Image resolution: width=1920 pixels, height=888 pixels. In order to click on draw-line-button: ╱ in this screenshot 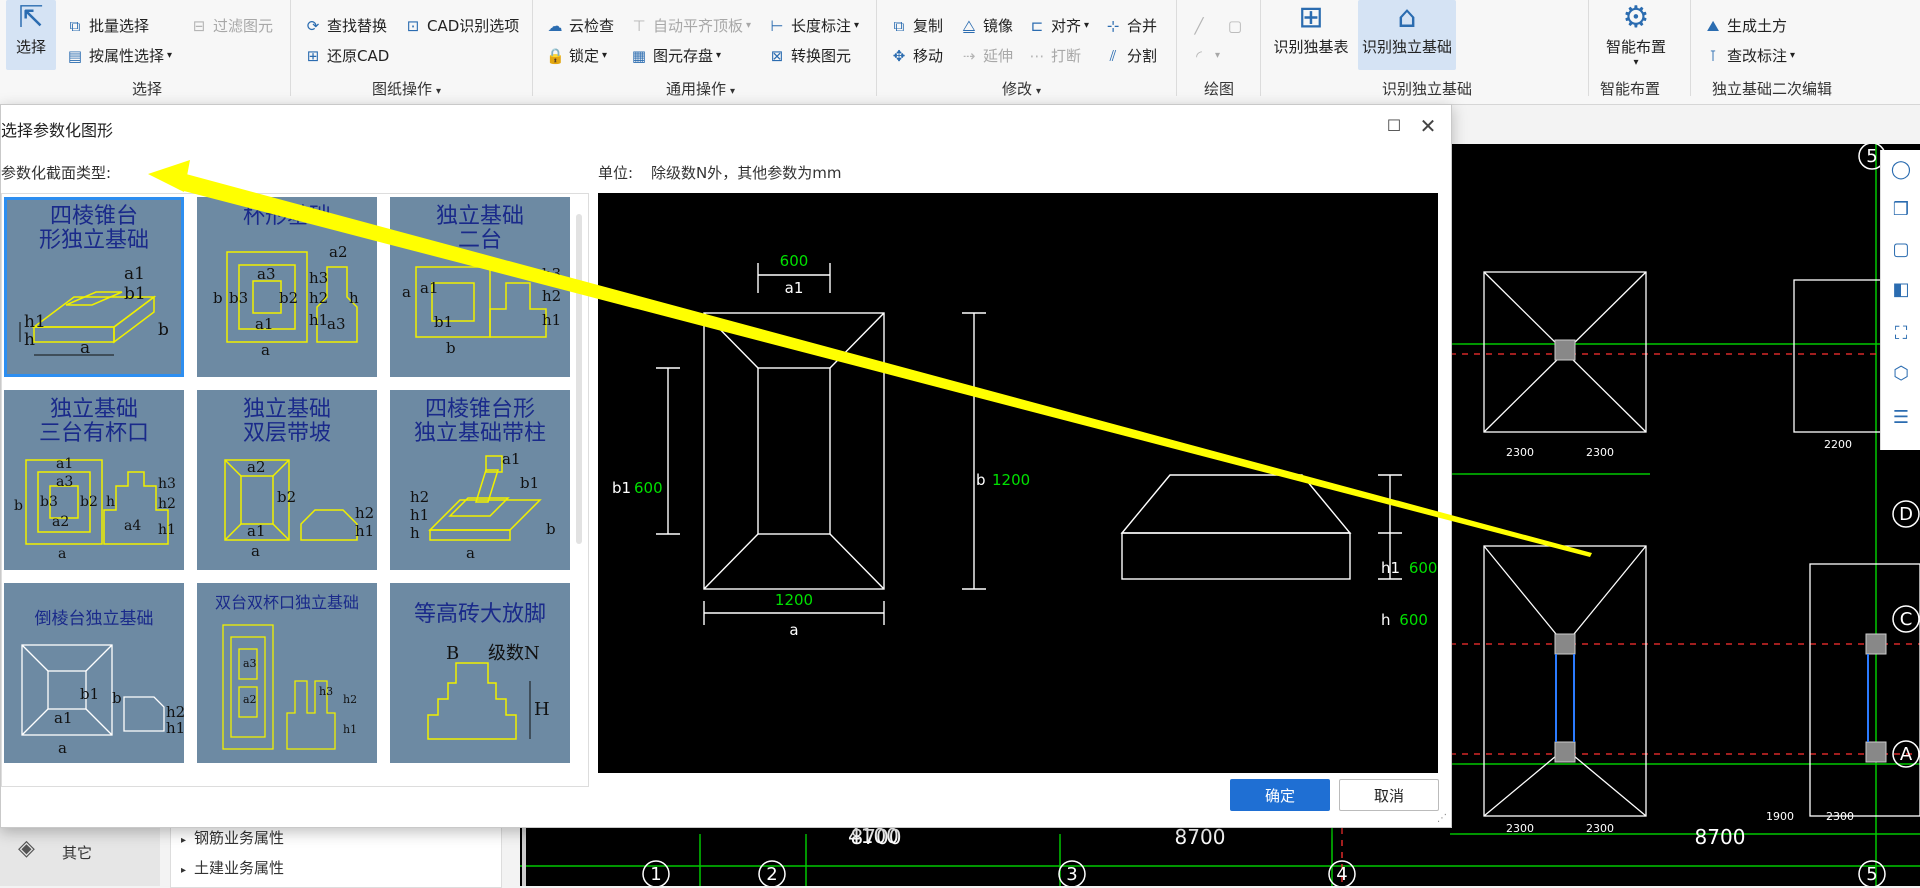, I will do `click(1201, 26)`.